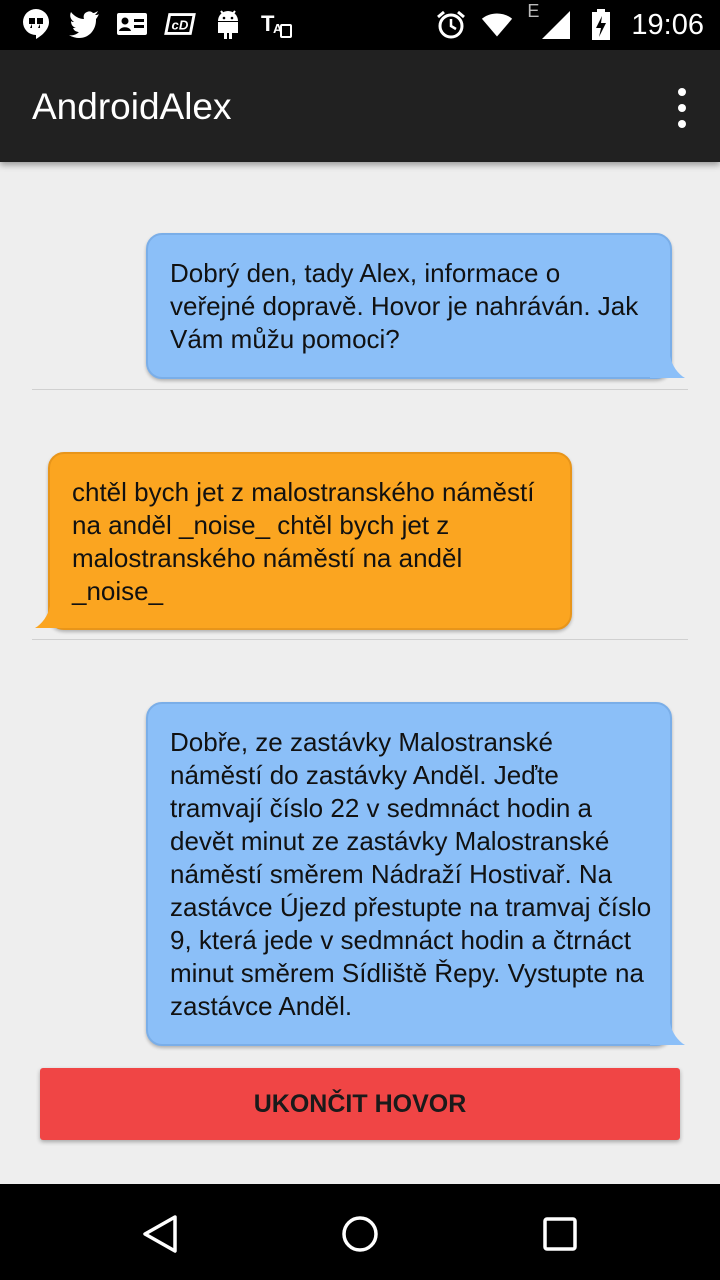 The height and width of the screenshot is (1280, 720). What do you see at coordinates (228, 24) in the screenshot?
I see `android-icon` at bounding box center [228, 24].